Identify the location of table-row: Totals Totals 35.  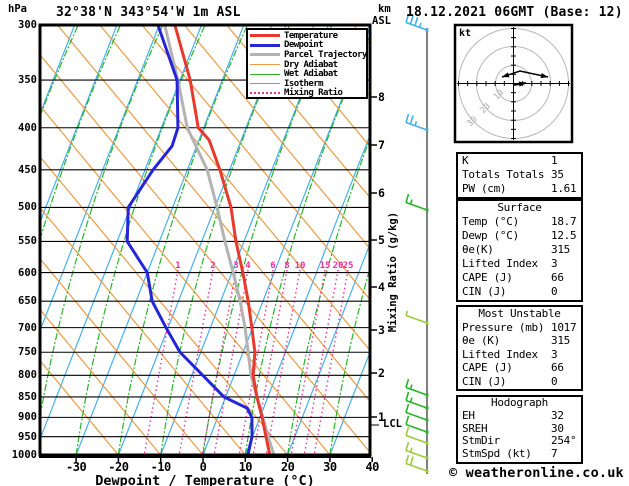
(519, 175).